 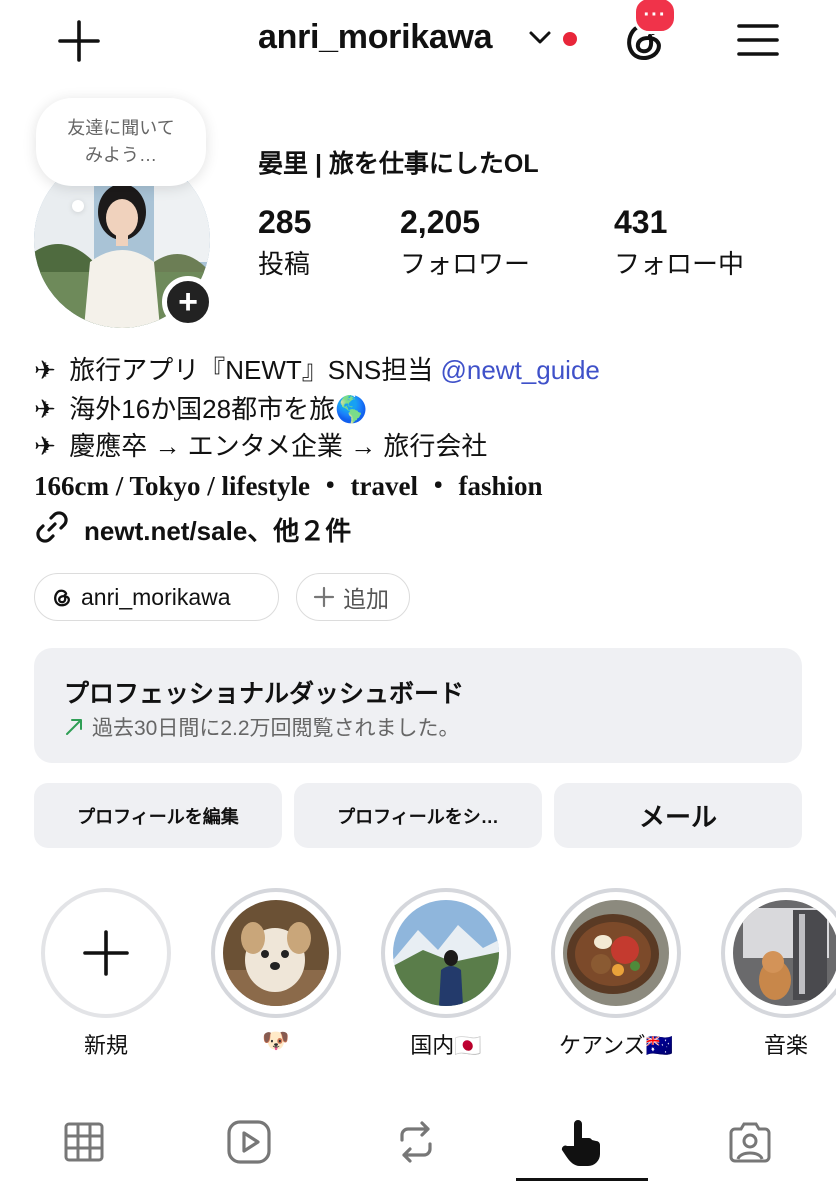 What do you see at coordinates (678, 815) in the screenshot?
I see `email-button: メール` at bounding box center [678, 815].